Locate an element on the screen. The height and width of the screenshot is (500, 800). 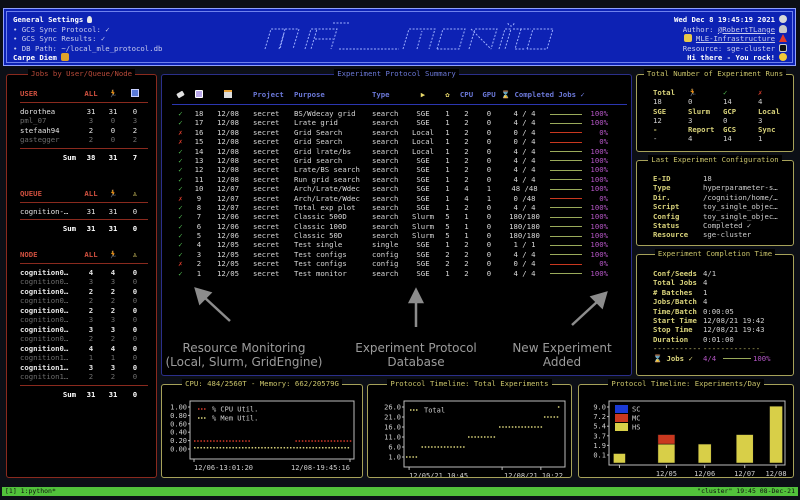
tmux-window-tab: [1] 1:python* is located at coordinates (30, 491).